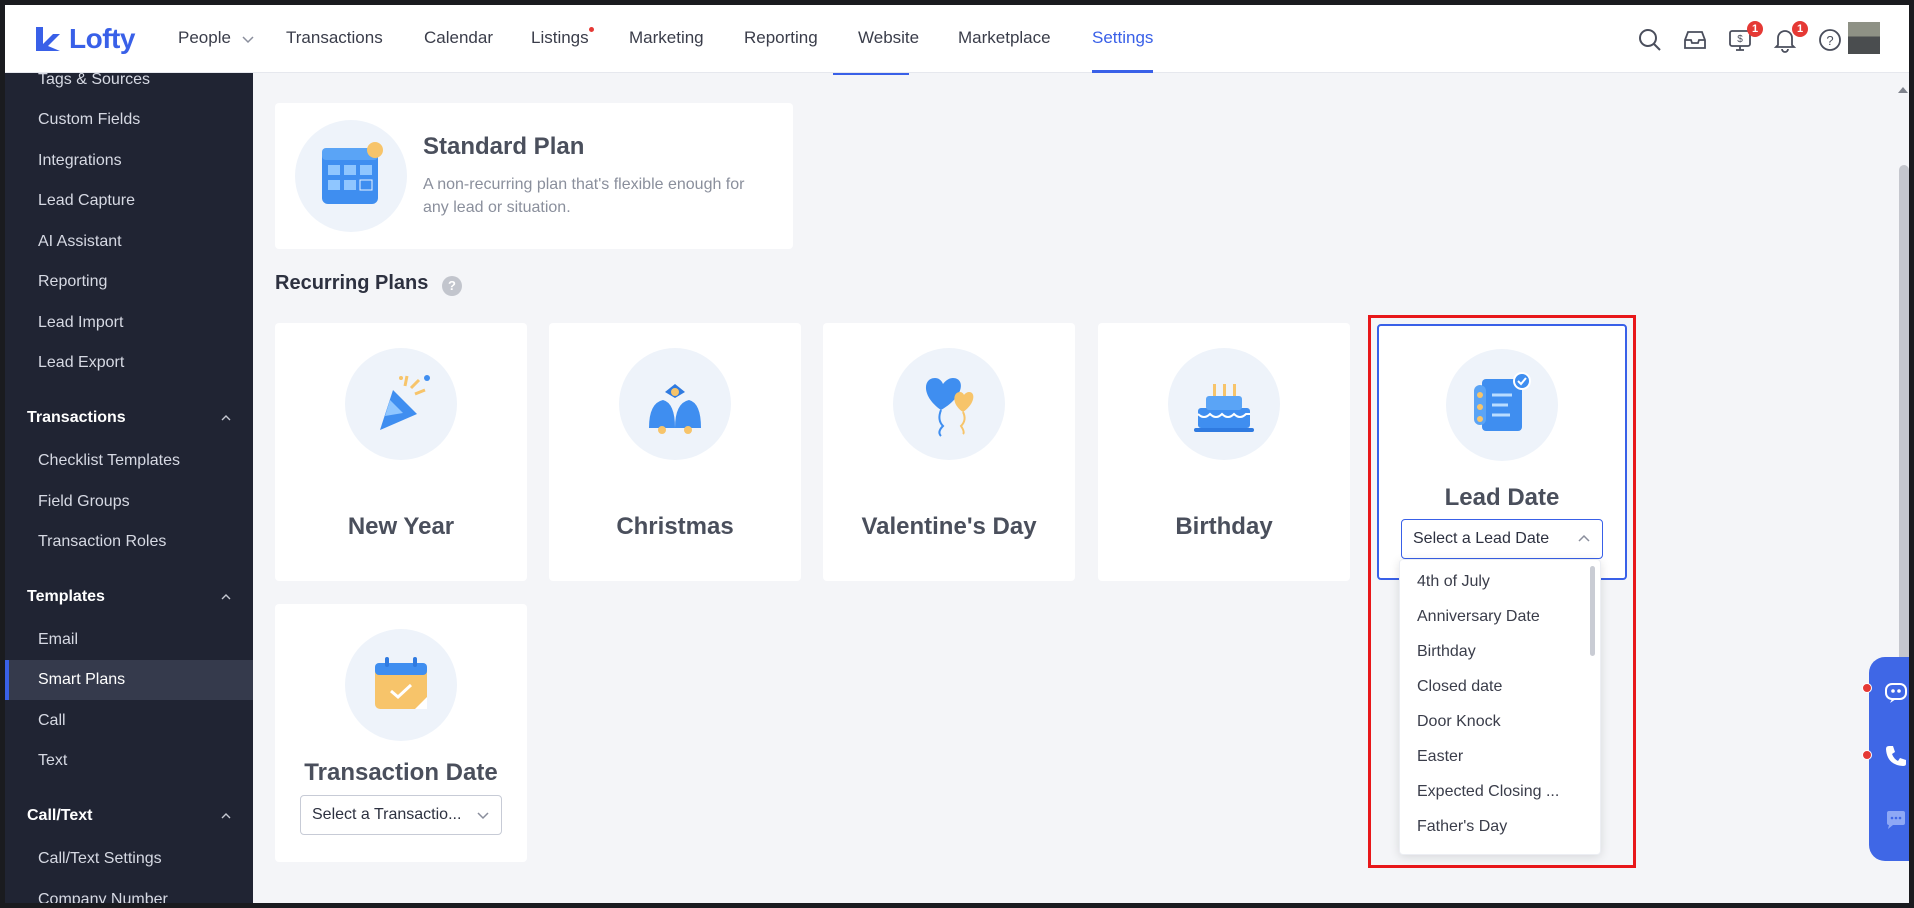 The image size is (1914, 908). Describe the element at coordinates (1896, 756) in the screenshot. I see `phone-icon` at that location.